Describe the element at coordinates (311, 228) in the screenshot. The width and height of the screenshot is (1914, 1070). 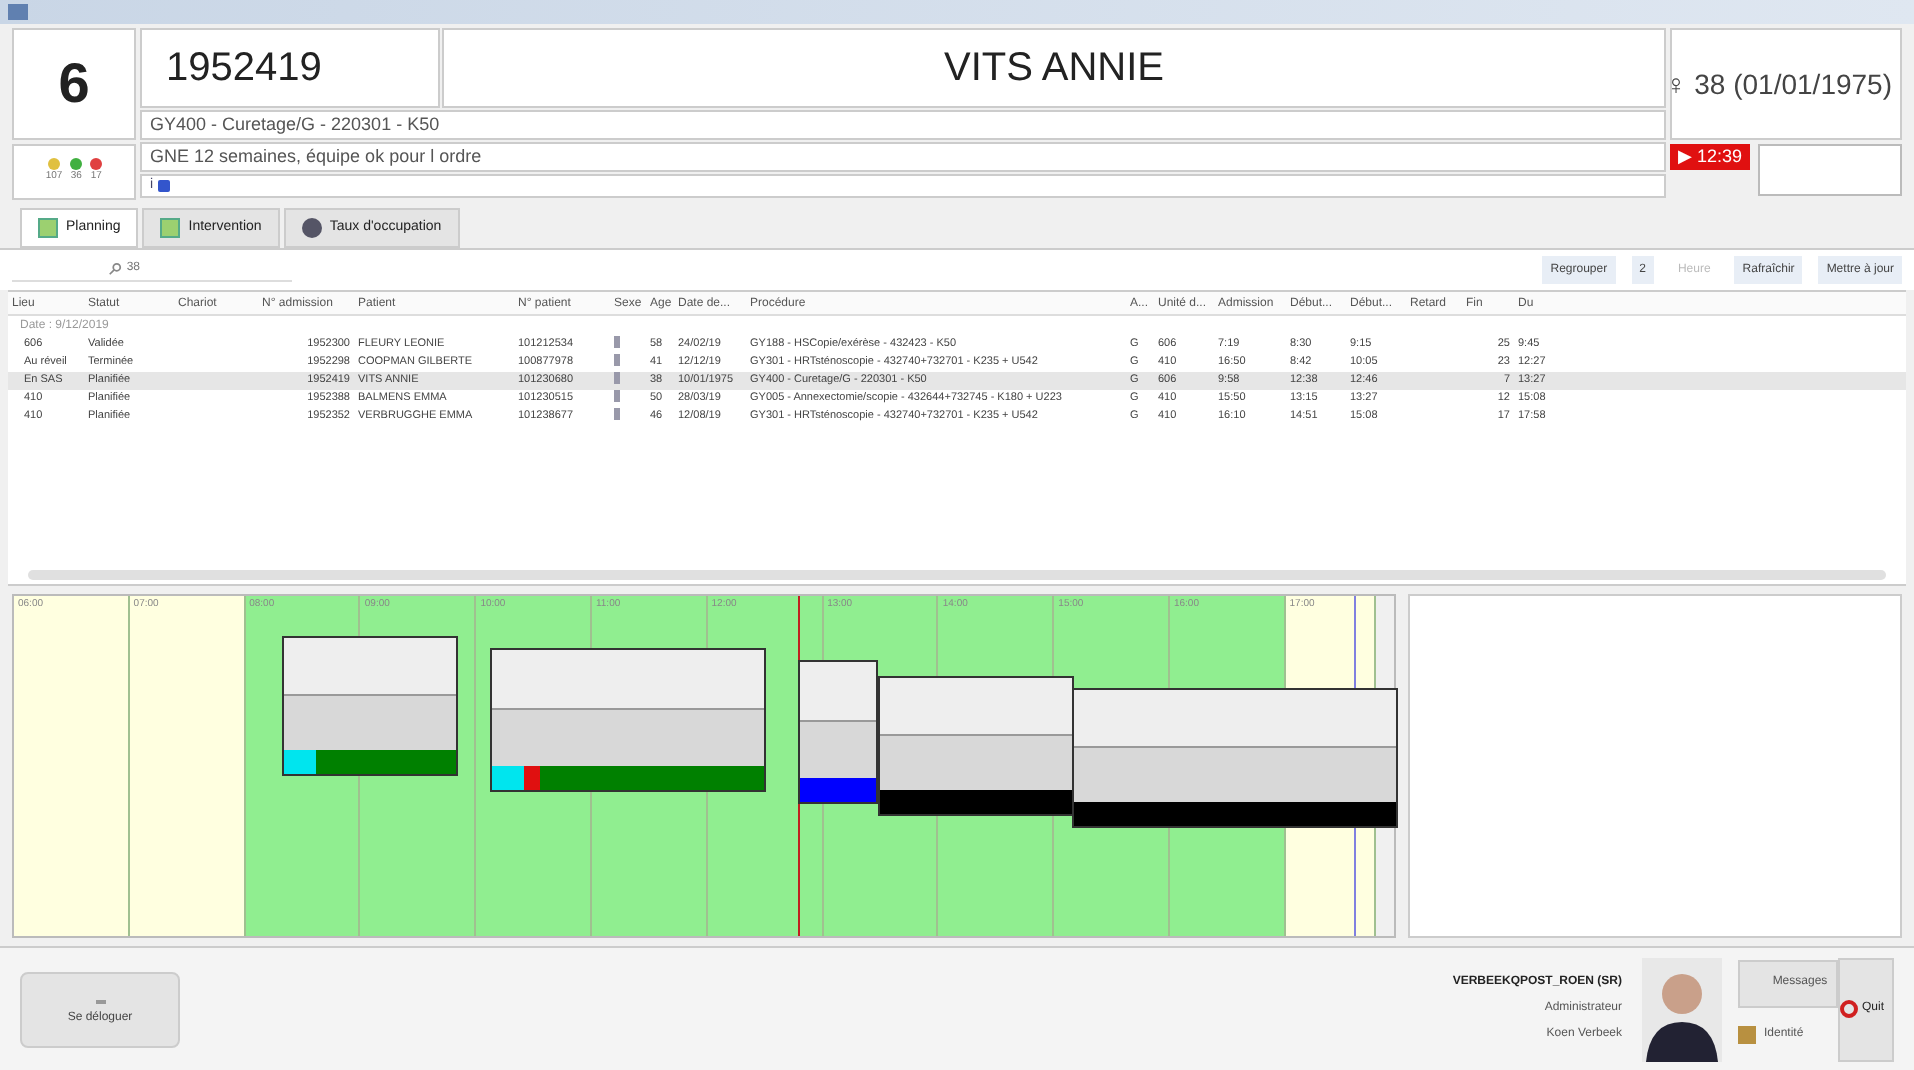
I see `gauge-icon` at that location.